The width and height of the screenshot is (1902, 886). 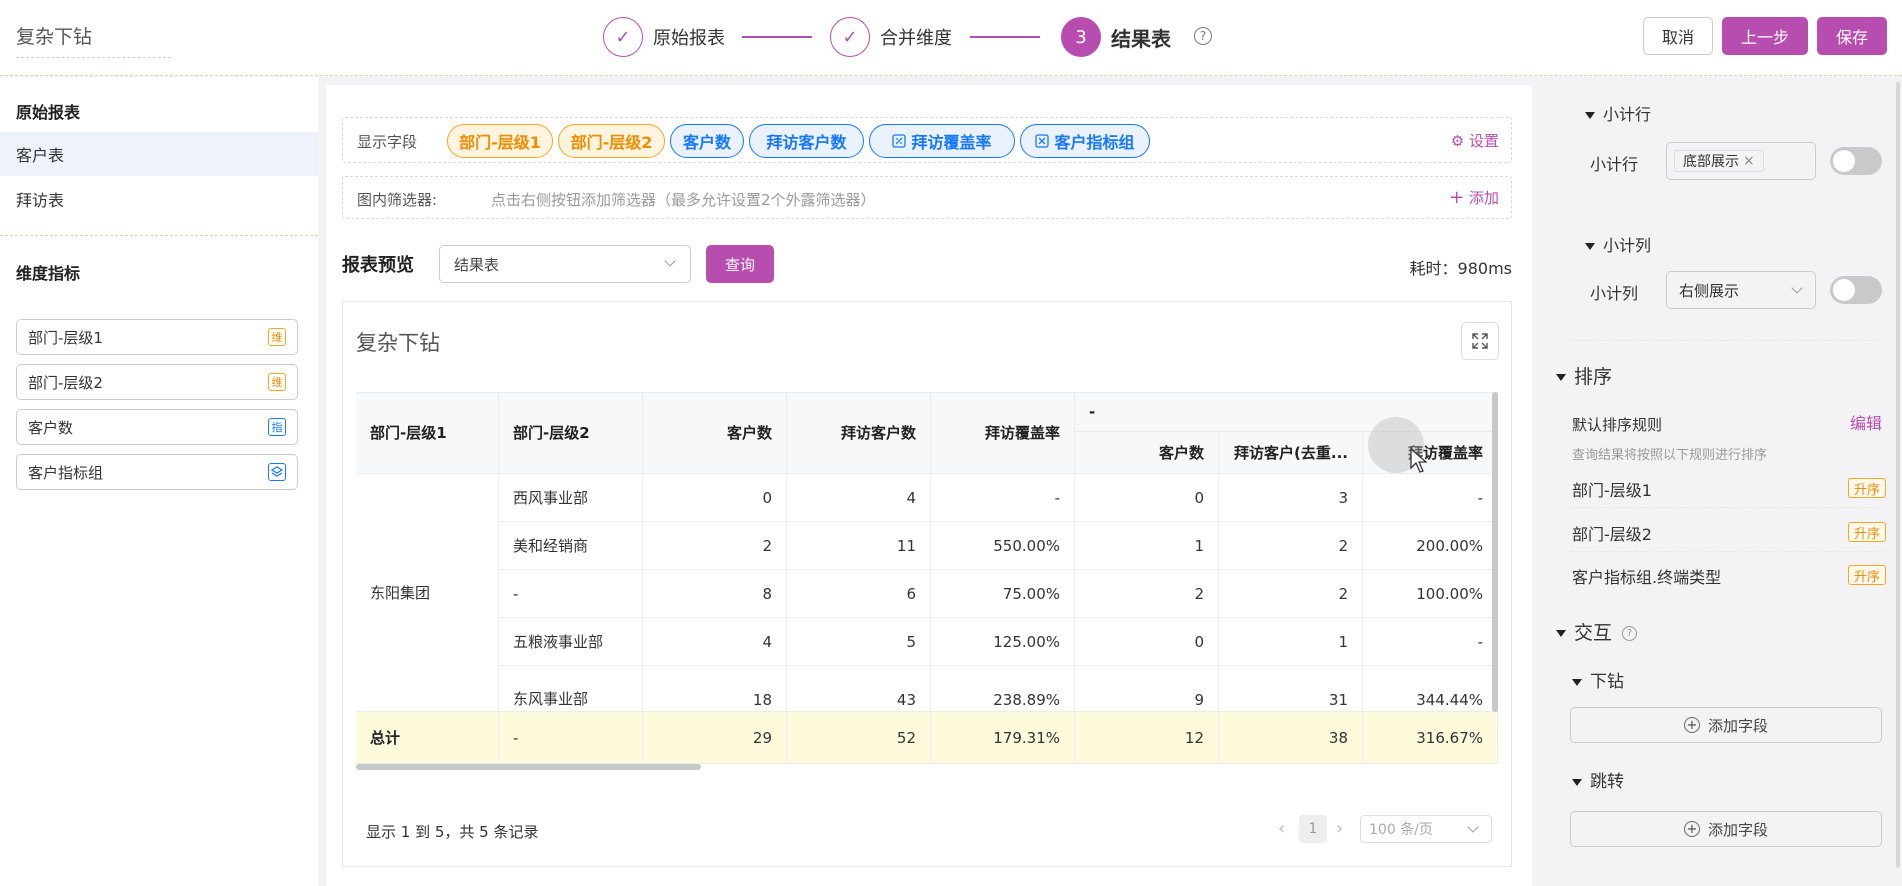 What do you see at coordinates (157, 472) in the screenshot?
I see `field-customer-metric-group: 客户指标组` at bounding box center [157, 472].